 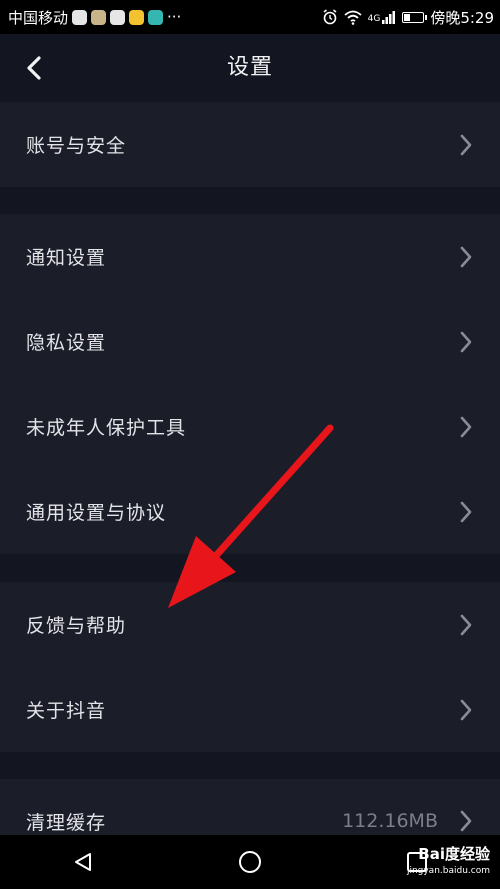 What do you see at coordinates (250, 624) in the screenshot?
I see `setting-row-feedback-help: 反馈与帮助` at bounding box center [250, 624].